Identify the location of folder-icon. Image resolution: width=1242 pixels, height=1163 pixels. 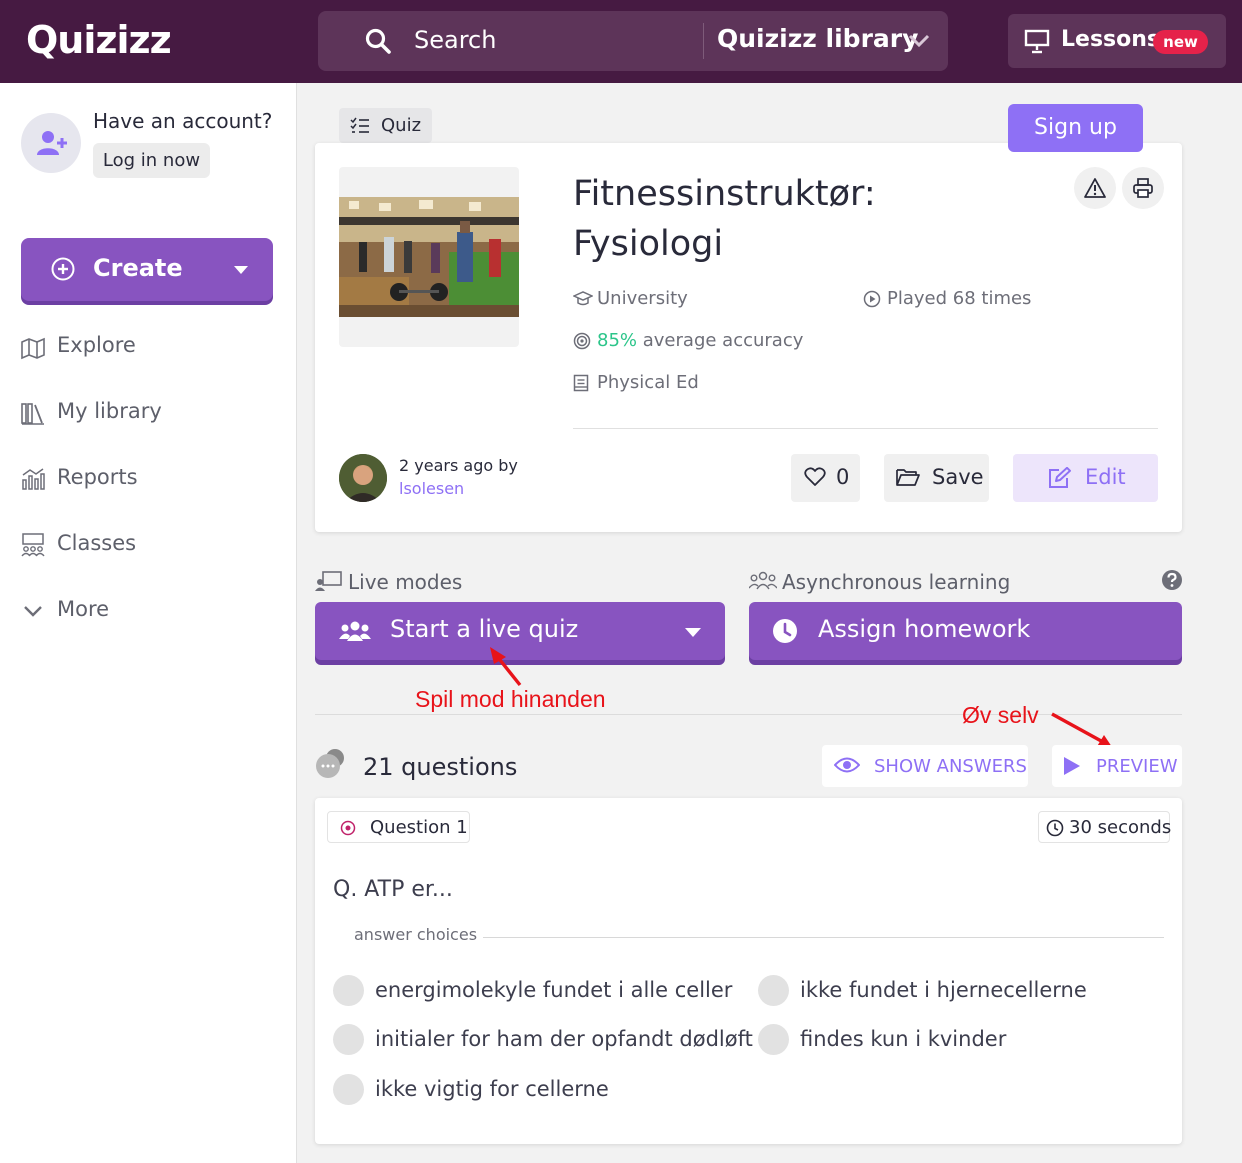
(908, 477).